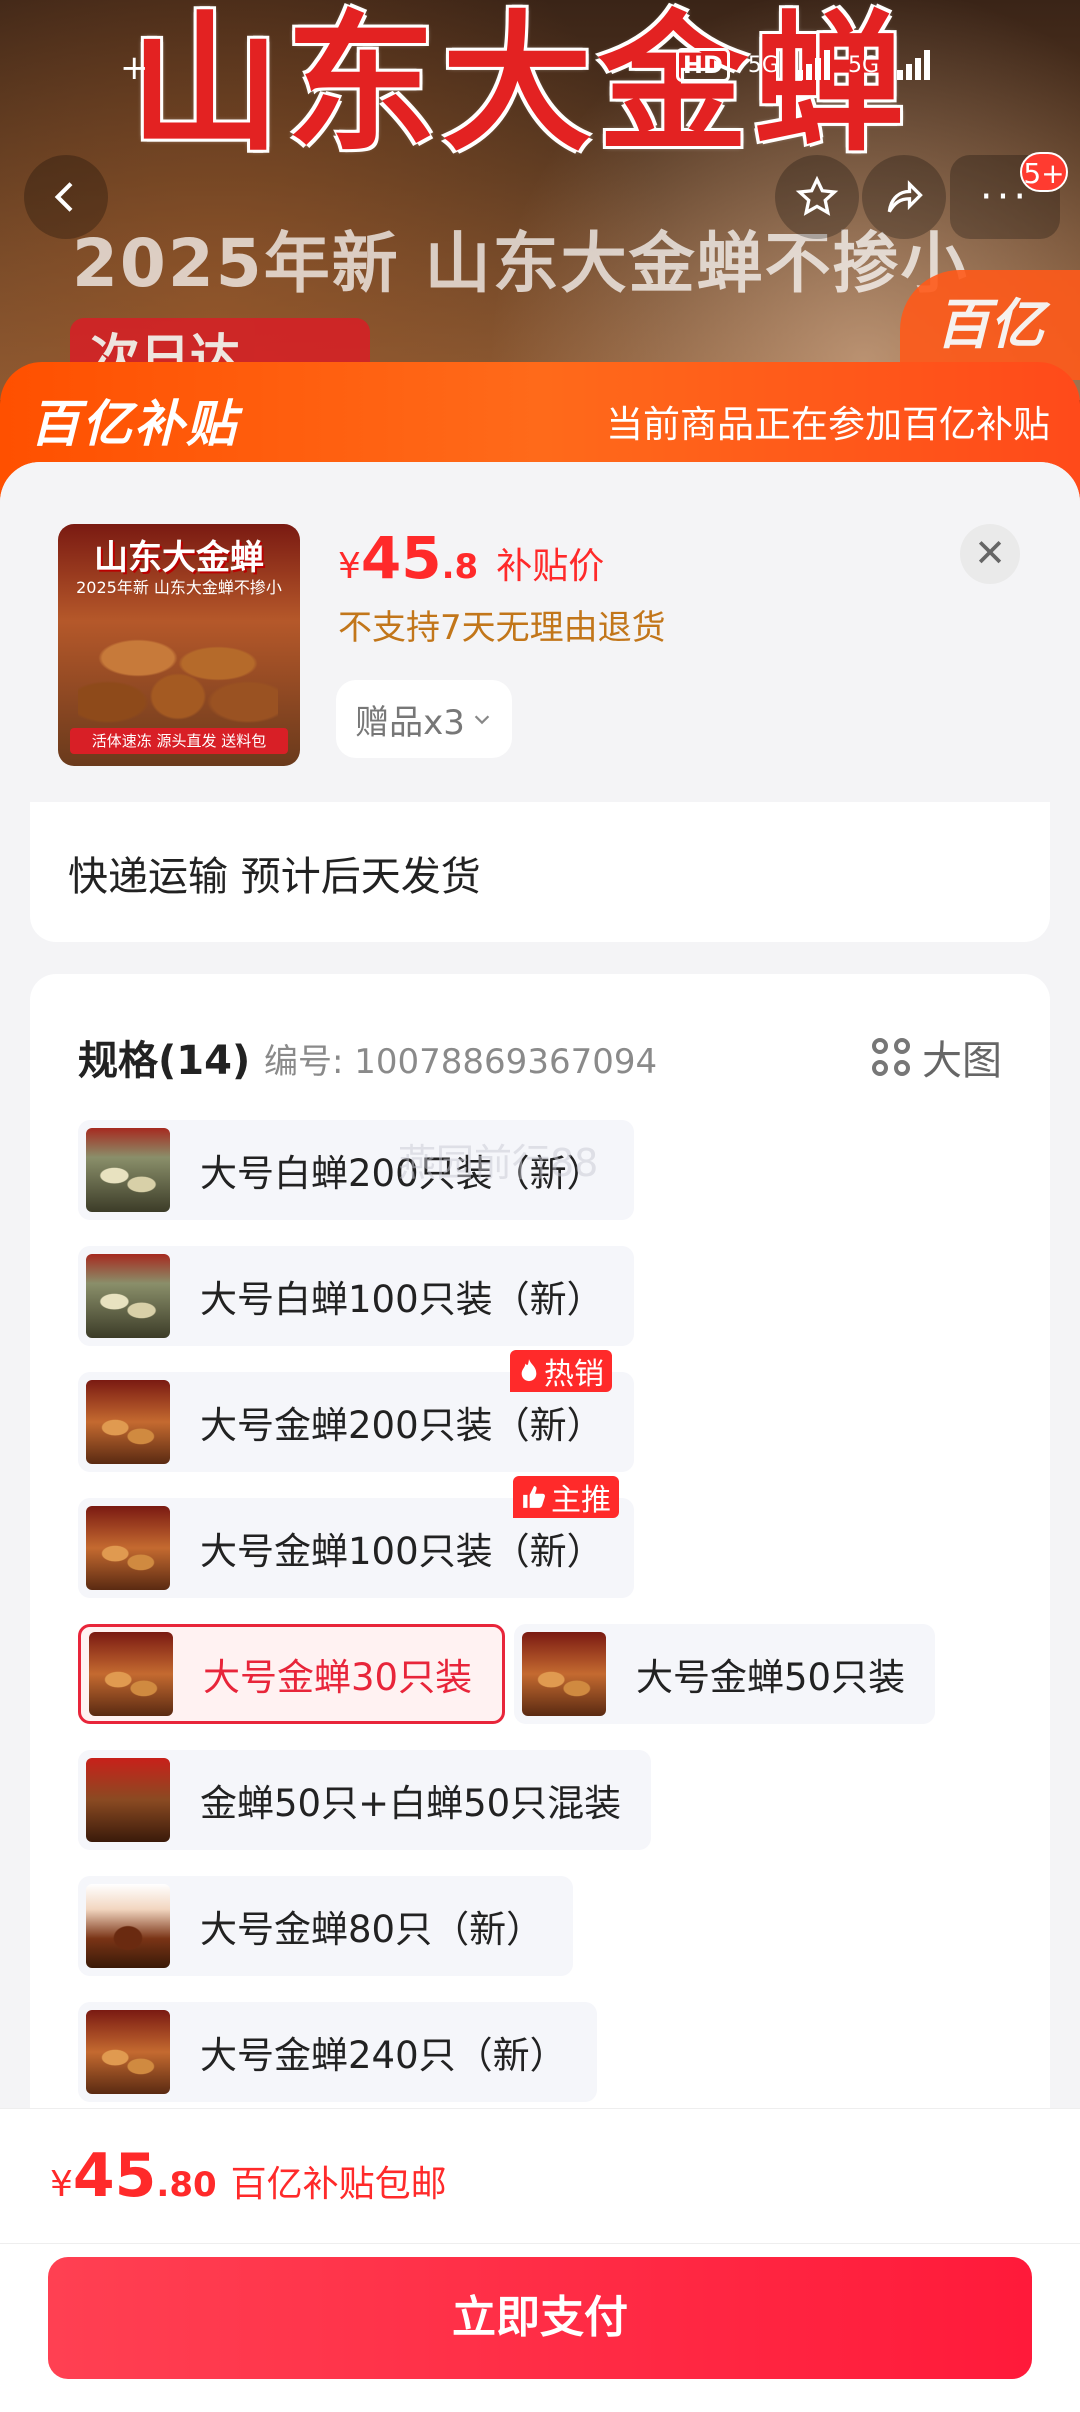  What do you see at coordinates (498, 1163) in the screenshot?
I see `watermark: 燕园前行88` at bounding box center [498, 1163].